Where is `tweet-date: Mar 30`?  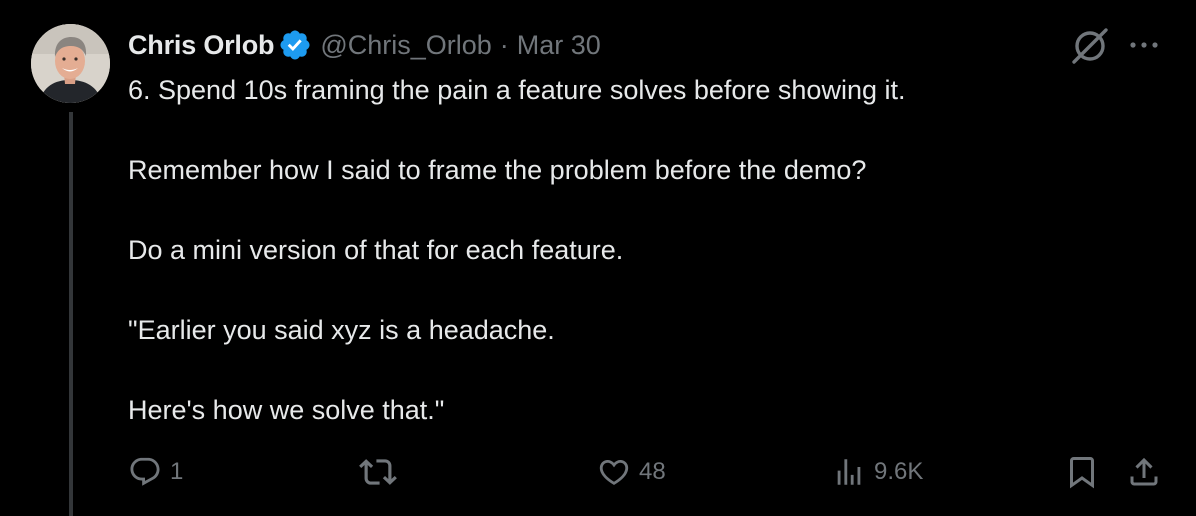 tweet-date: Mar 30 is located at coordinates (559, 45).